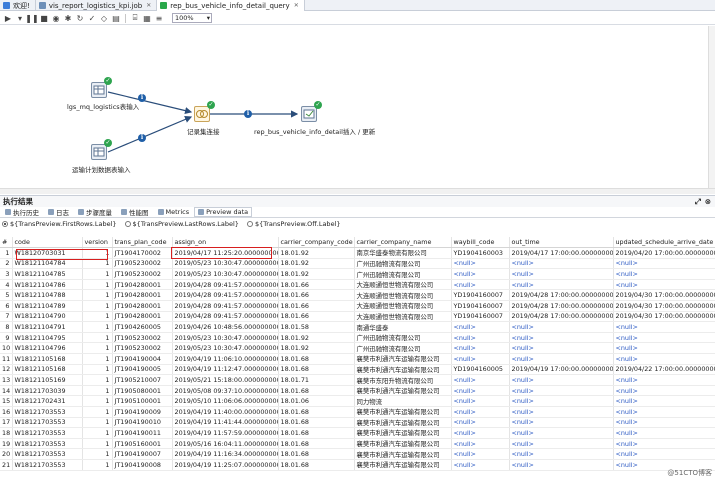  I want to click on results-tab-icon, so click(201, 212).